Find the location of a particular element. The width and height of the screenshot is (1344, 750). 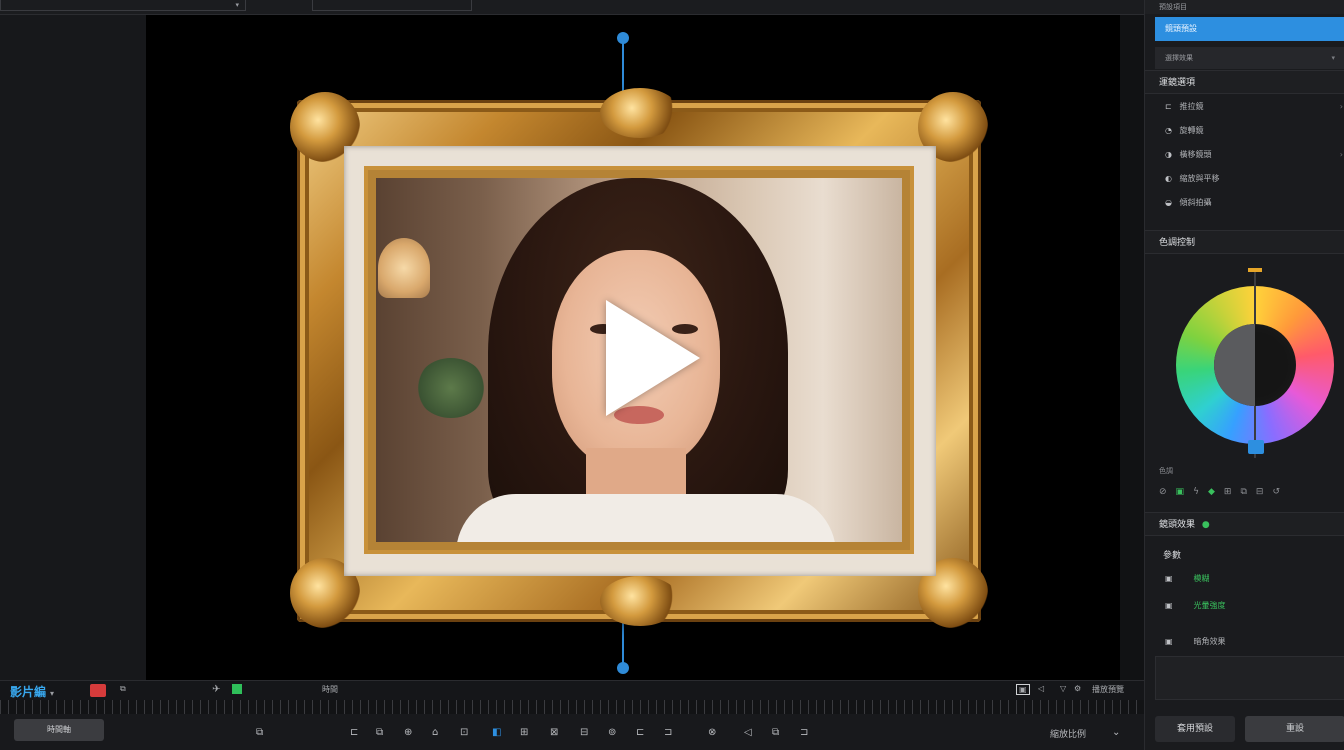

timeline-ruler is located at coordinates (572, 707).